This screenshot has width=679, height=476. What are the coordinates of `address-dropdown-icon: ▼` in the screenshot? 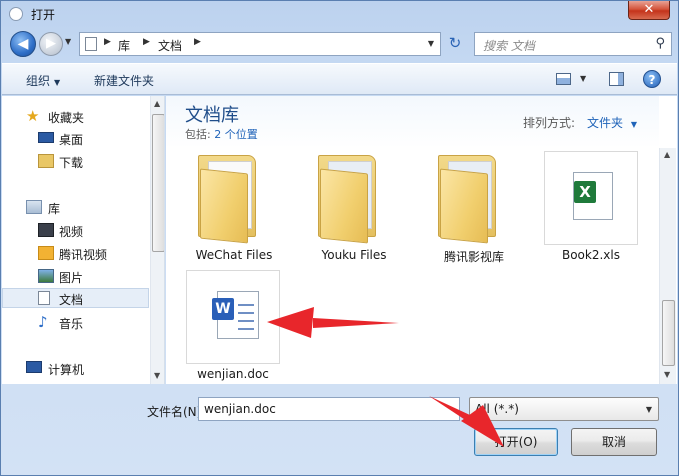 It's located at (431, 43).